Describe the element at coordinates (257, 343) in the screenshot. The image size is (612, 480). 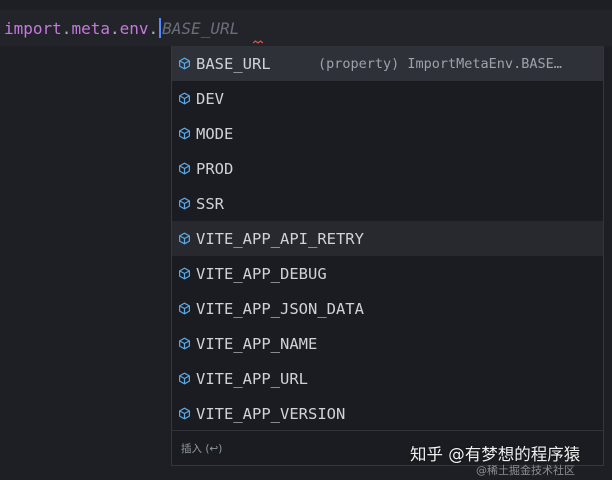
I see `suggestion-label: VITE_APP_NAME` at that location.